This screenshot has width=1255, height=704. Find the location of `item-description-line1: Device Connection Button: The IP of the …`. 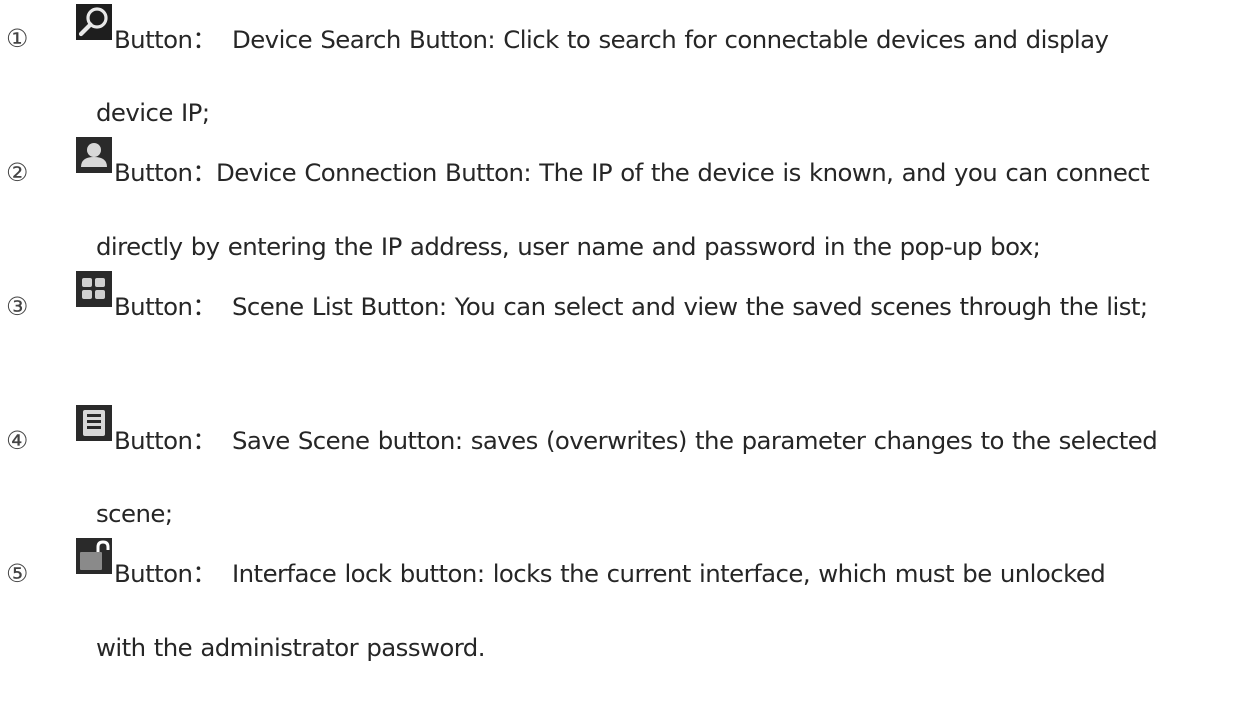

item-description-line1: Device Connection Button: The IP of the … is located at coordinates (683, 172).